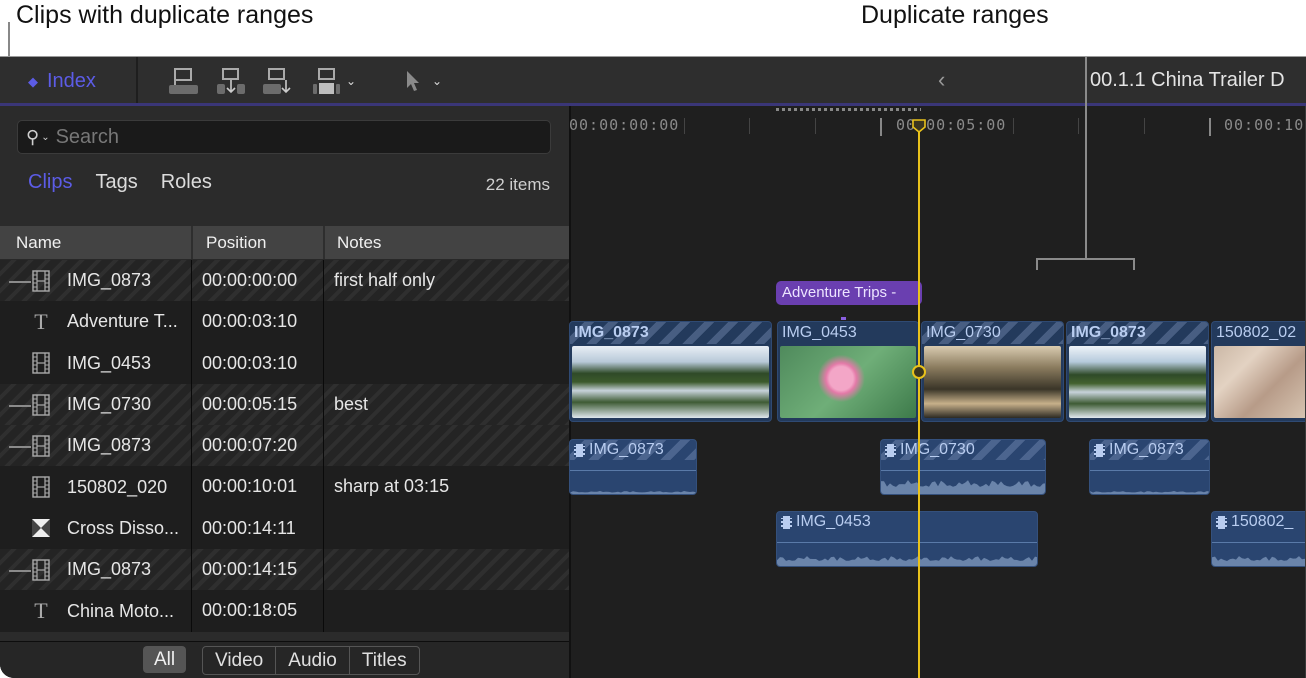 The height and width of the screenshot is (678, 1306). I want to click on callout-duplicate-clips-label: Clips with duplicate ranges, so click(165, 15).